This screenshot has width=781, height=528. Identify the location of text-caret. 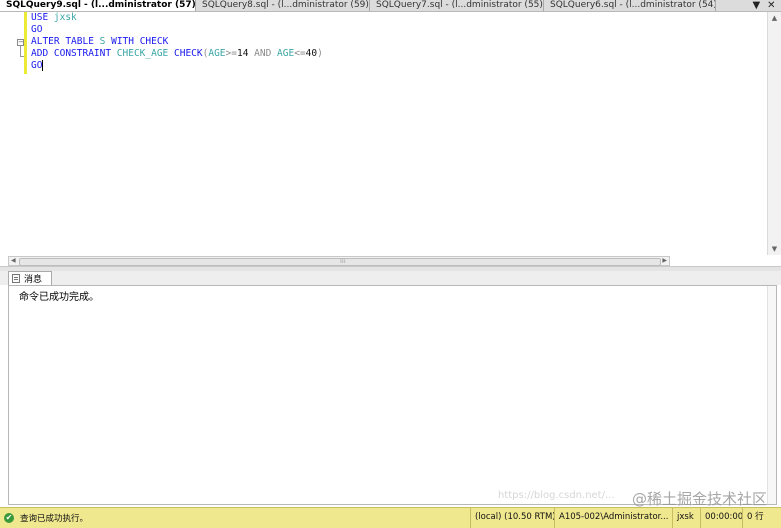
(43, 65).